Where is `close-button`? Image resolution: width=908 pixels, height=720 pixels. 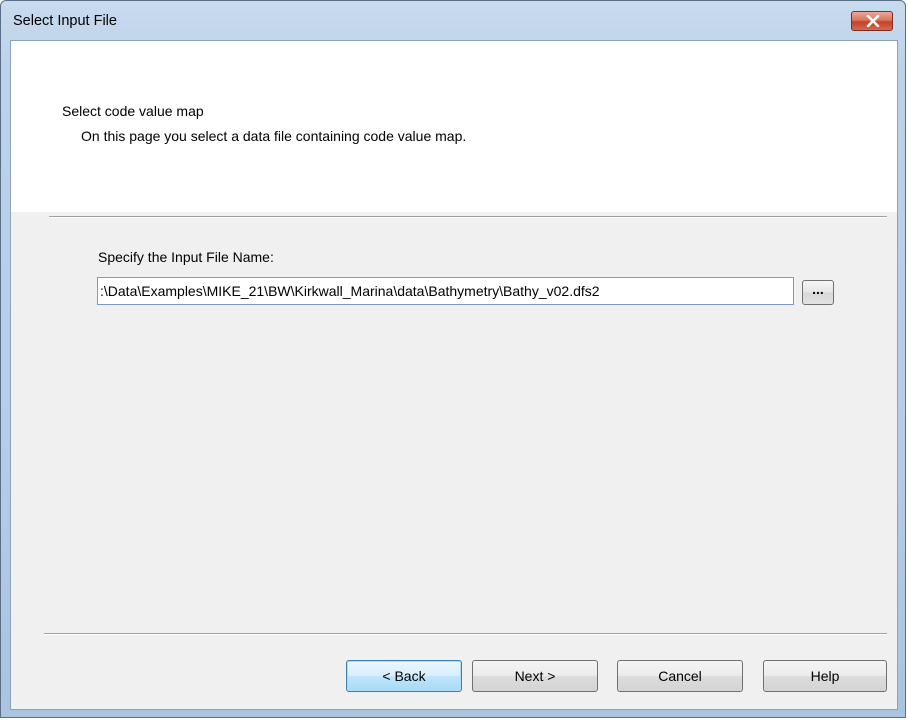
close-button is located at coordinates (872, 21).